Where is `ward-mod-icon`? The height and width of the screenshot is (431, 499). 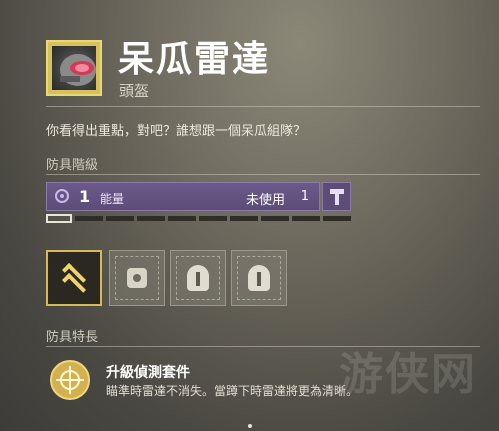 ward-mod-icon is located at coordinates (137, 278).